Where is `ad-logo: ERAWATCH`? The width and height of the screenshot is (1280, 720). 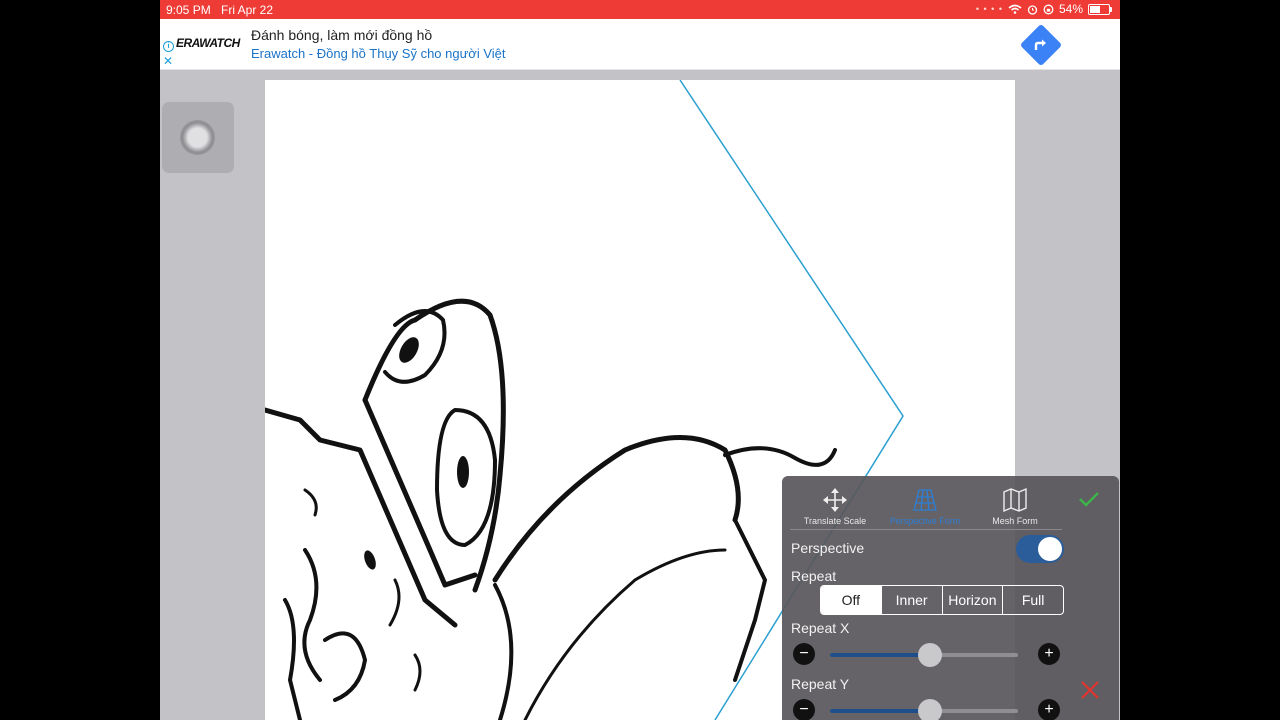
ad-logo: ERAWATCH is located at coordinates (208, 43).